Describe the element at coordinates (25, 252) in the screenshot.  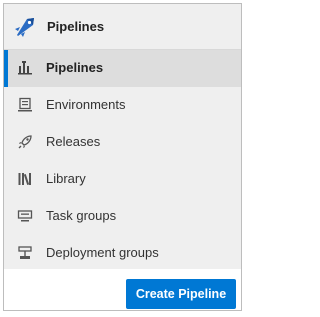
I see `deployment-groups-icon` at that location.